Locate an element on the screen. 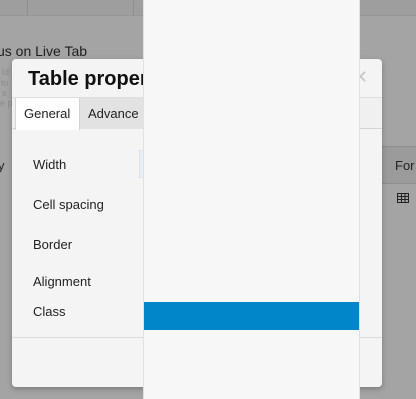 The height and width of the screenshot is (399, 416). border-label: Border is located at coordinates (53, 244).